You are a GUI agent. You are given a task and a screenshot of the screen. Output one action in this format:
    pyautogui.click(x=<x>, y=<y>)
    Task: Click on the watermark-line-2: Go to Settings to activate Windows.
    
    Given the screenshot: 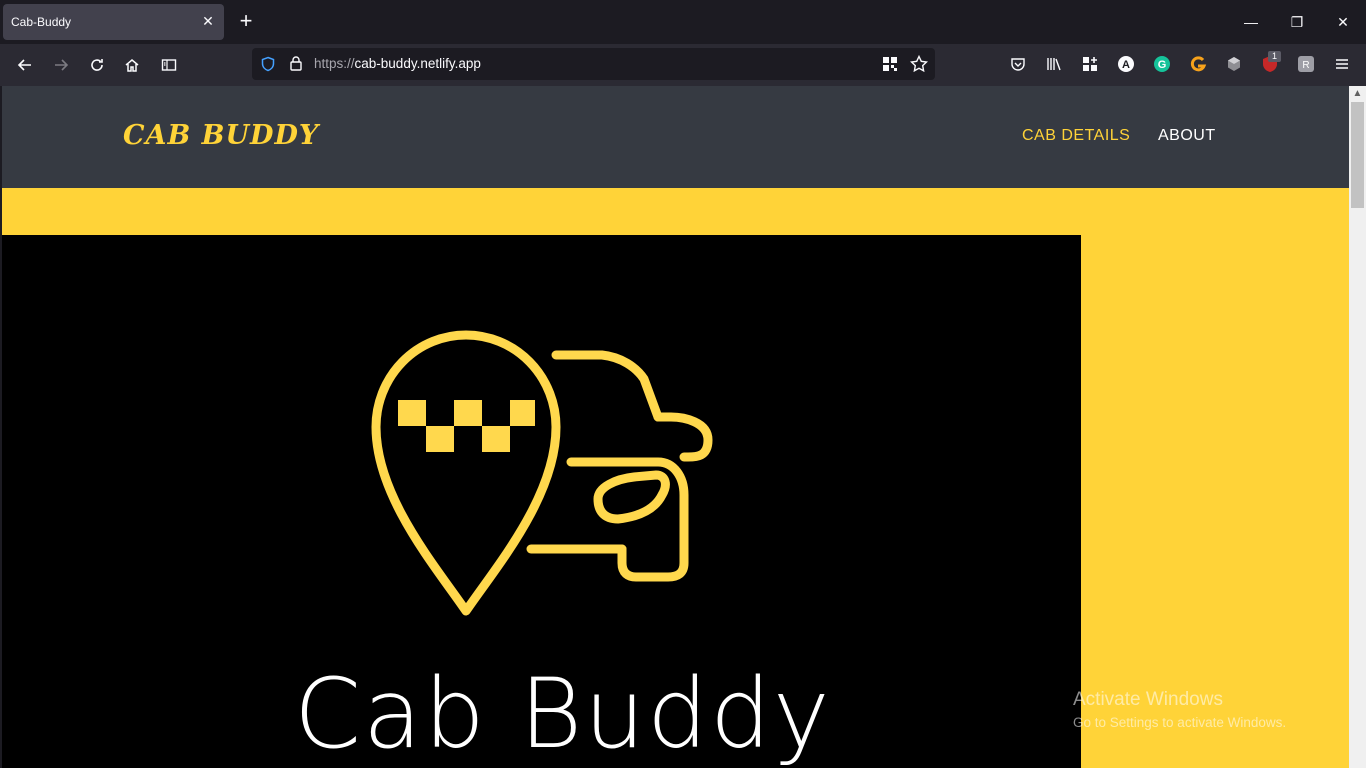 What is the action you would take?
    pyautogui.click(x=1180, y=722)
    